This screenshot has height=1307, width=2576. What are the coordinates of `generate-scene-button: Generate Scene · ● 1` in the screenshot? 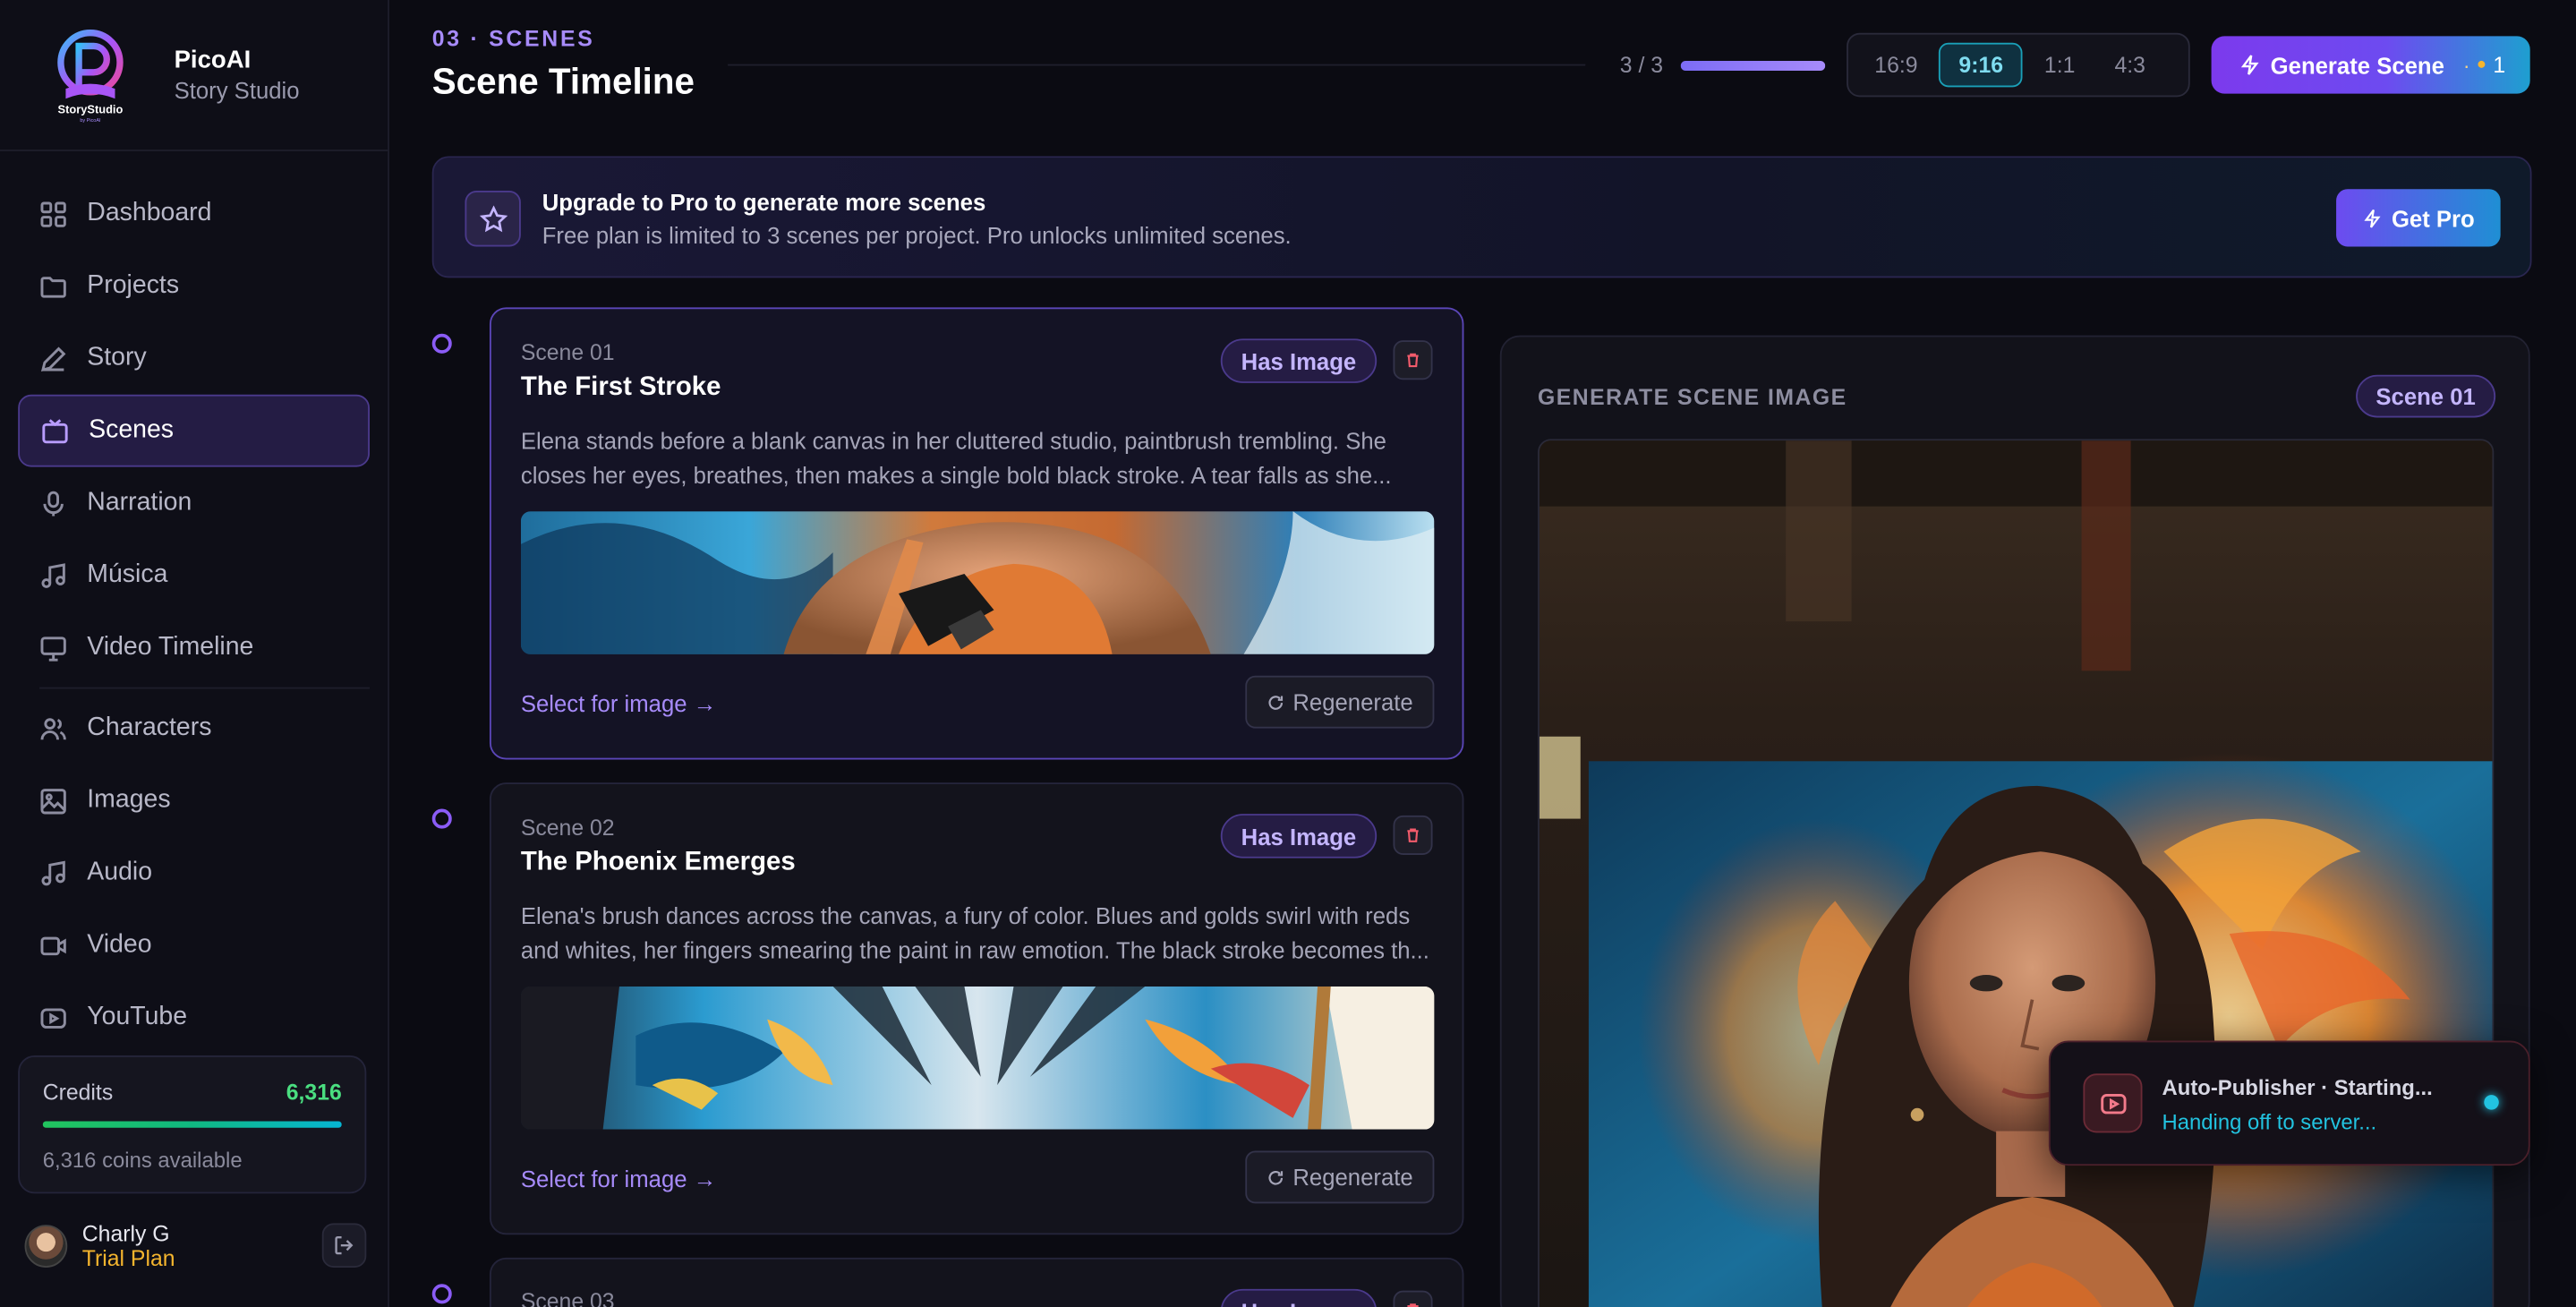 It's located at (2370, 65).